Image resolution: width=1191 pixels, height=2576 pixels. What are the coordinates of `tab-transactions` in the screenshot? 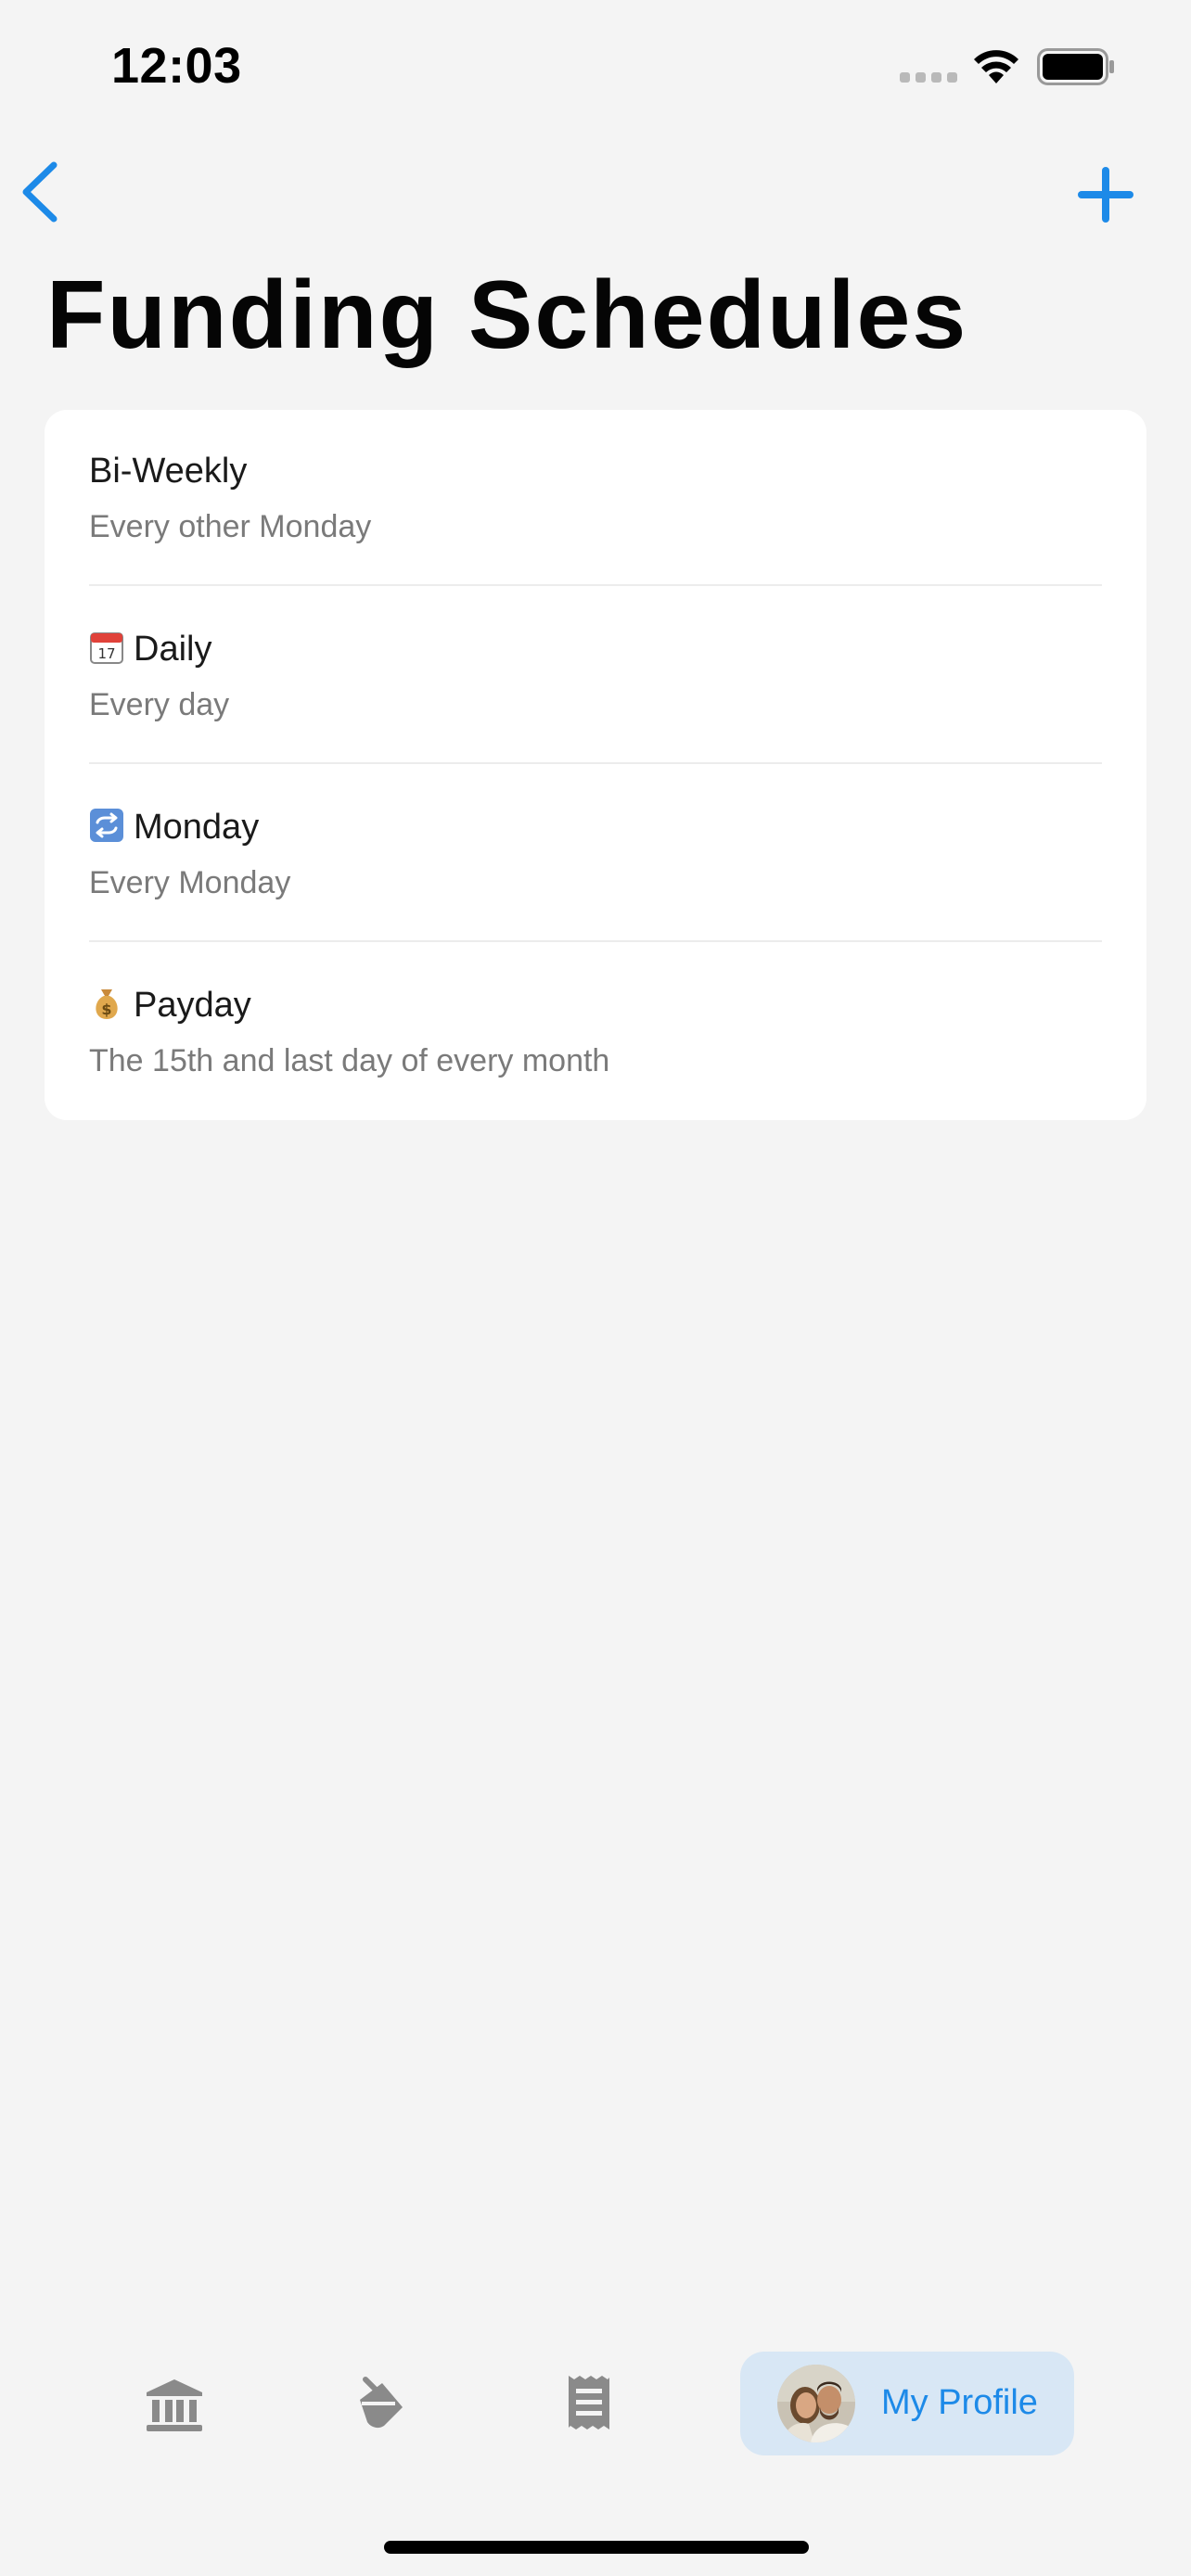 It's located at (589, 2404).